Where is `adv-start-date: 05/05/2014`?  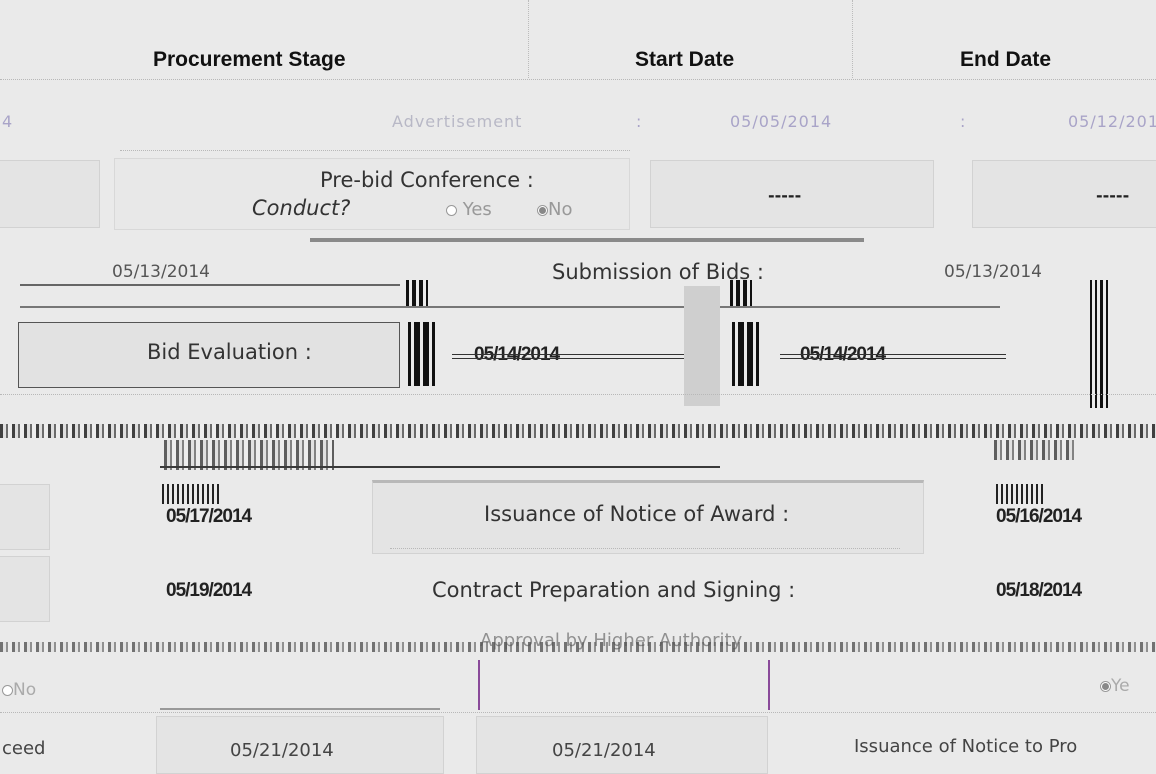
adv-start-date: 05/05/2014 is located at coordinates (781, 121).